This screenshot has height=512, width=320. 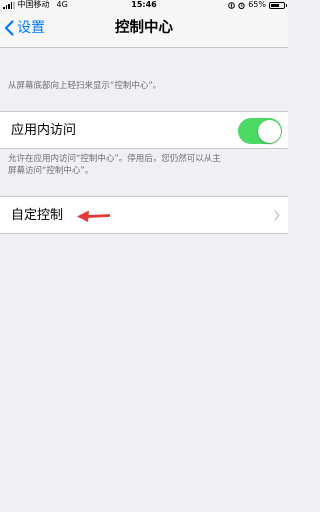 What do you see at coordinates (269, 131) in the screenshot?
I see `toggle-knob` at bounding box center [269, 131].